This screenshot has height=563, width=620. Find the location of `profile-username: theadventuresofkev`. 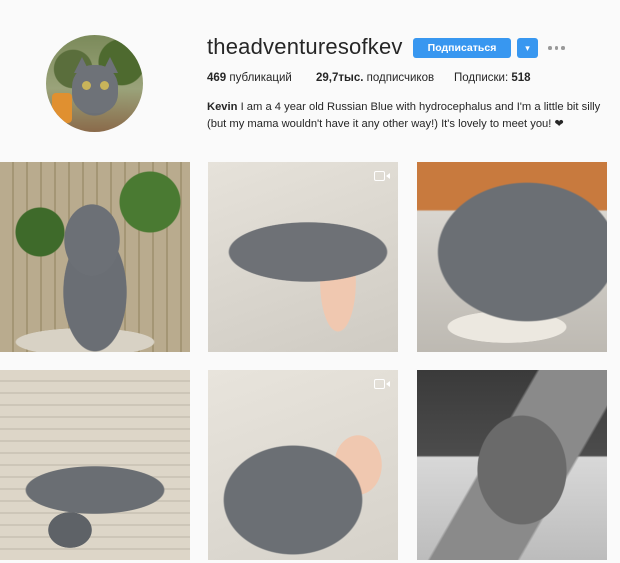

profile-username: theadventuresofkev is located at coordinates (305, 46).